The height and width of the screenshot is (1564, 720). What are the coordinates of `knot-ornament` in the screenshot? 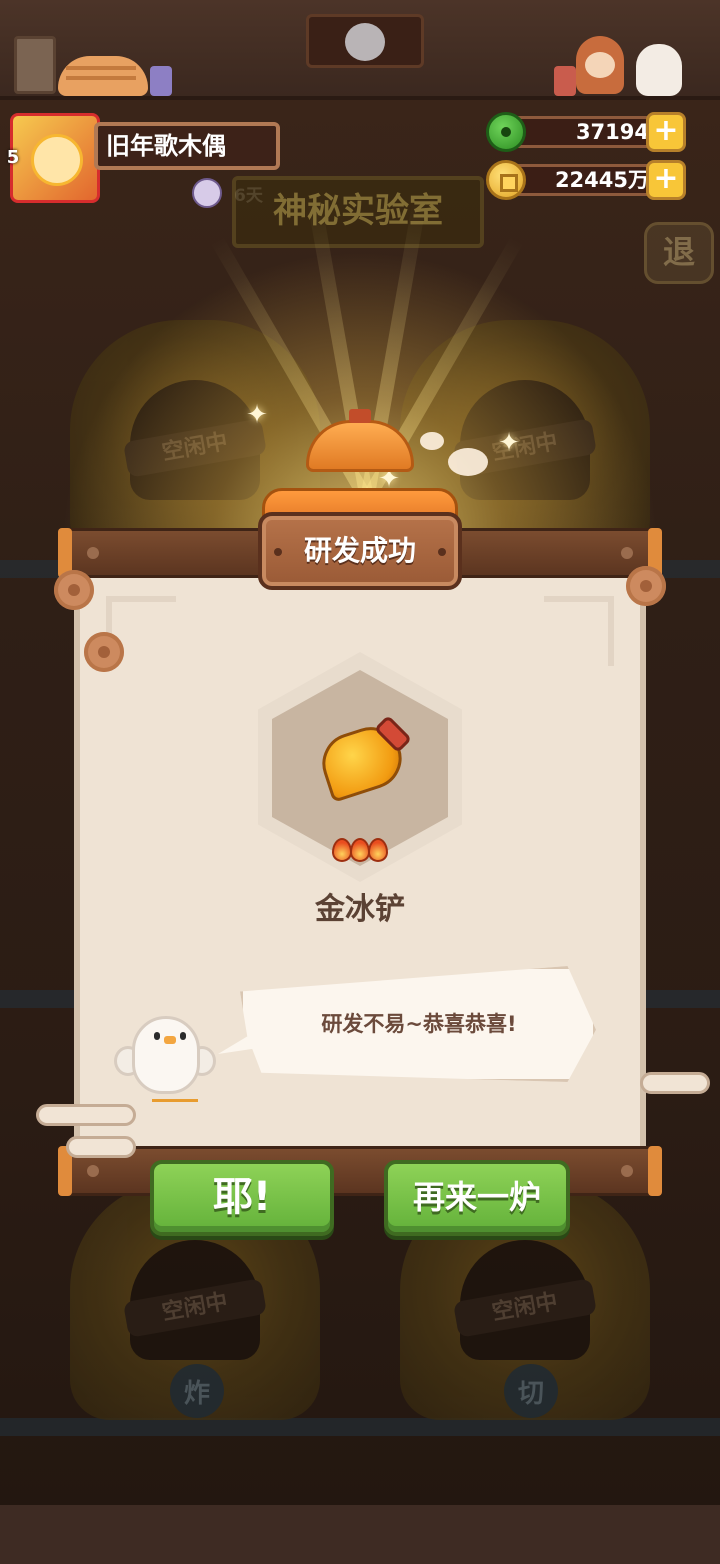 It's located at (579, 631).